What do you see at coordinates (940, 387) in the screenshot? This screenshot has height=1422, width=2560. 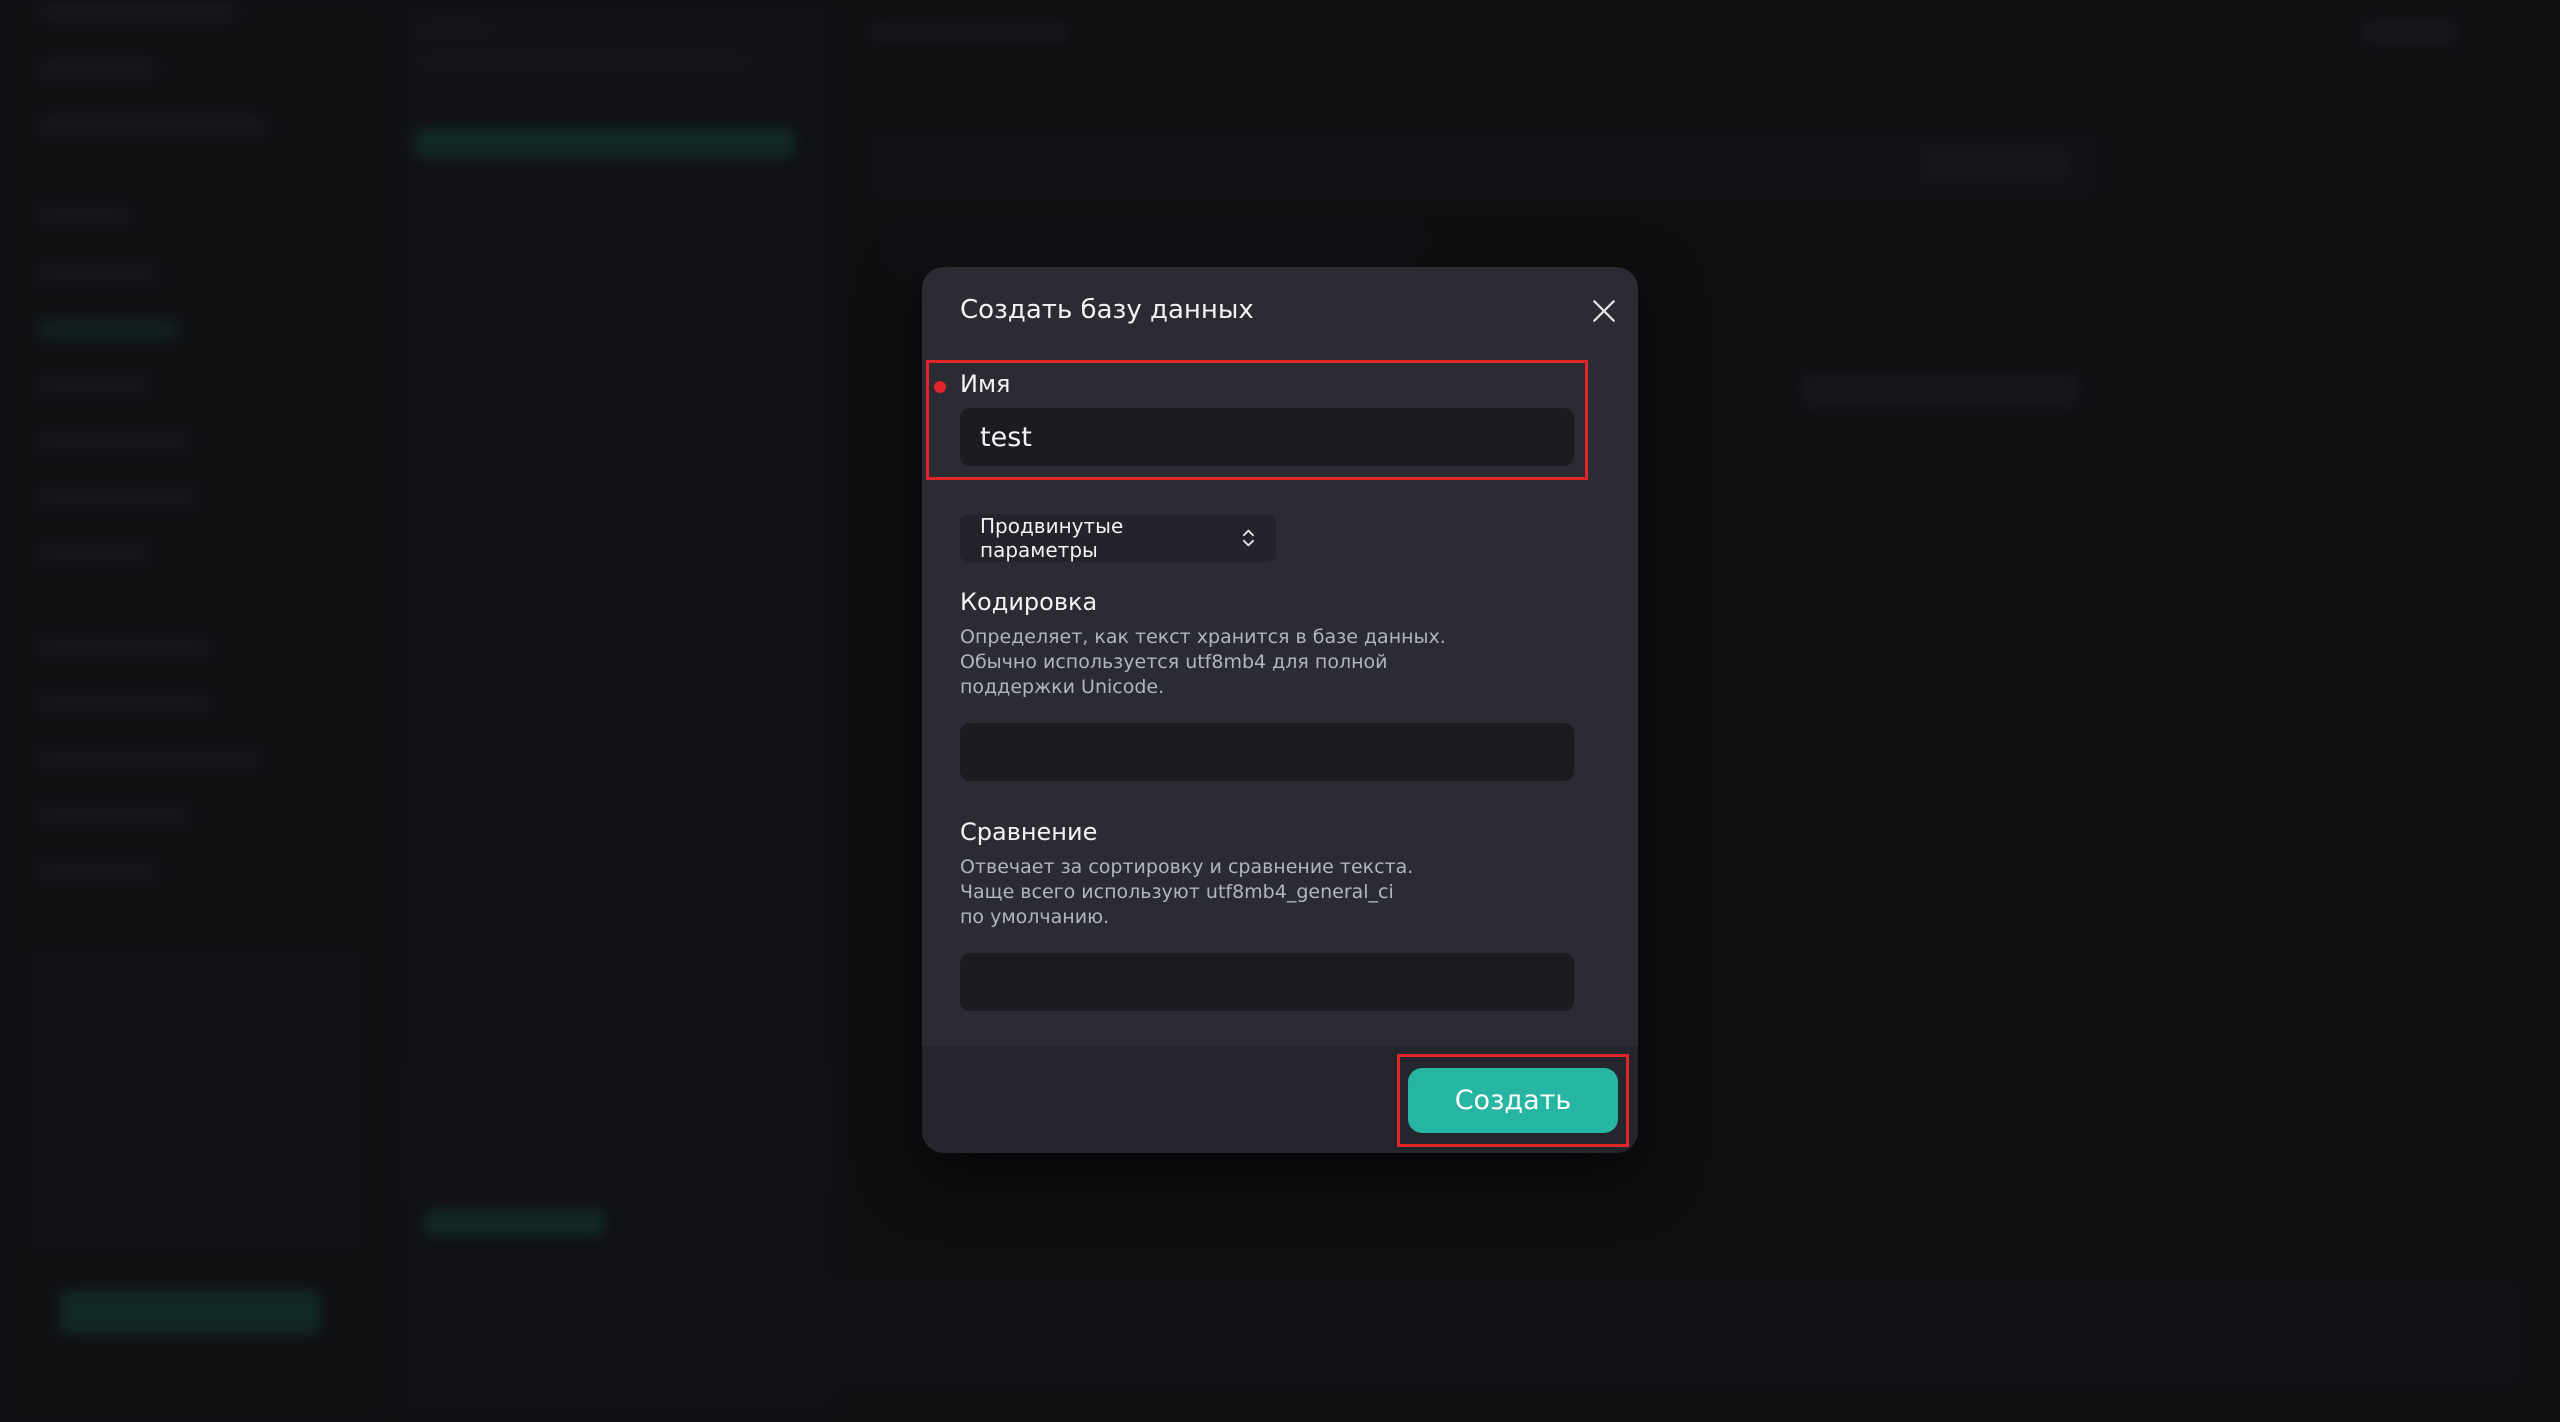 I see `required-indicator` at bounding box center [940, 387].